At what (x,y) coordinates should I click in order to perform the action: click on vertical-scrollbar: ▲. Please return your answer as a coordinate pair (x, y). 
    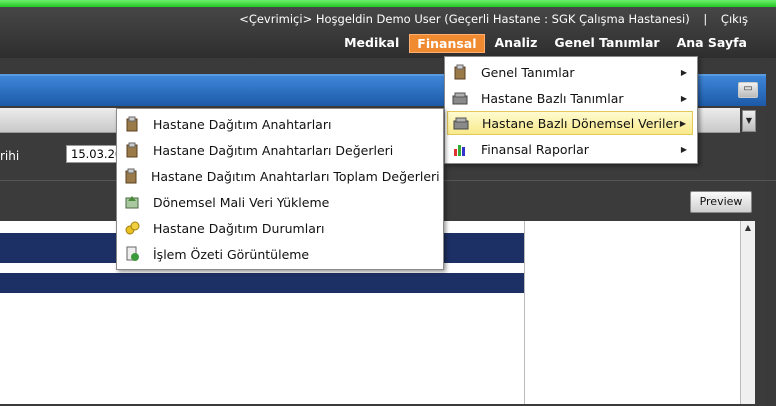
    Looking at the image, I should click on (747, 312).